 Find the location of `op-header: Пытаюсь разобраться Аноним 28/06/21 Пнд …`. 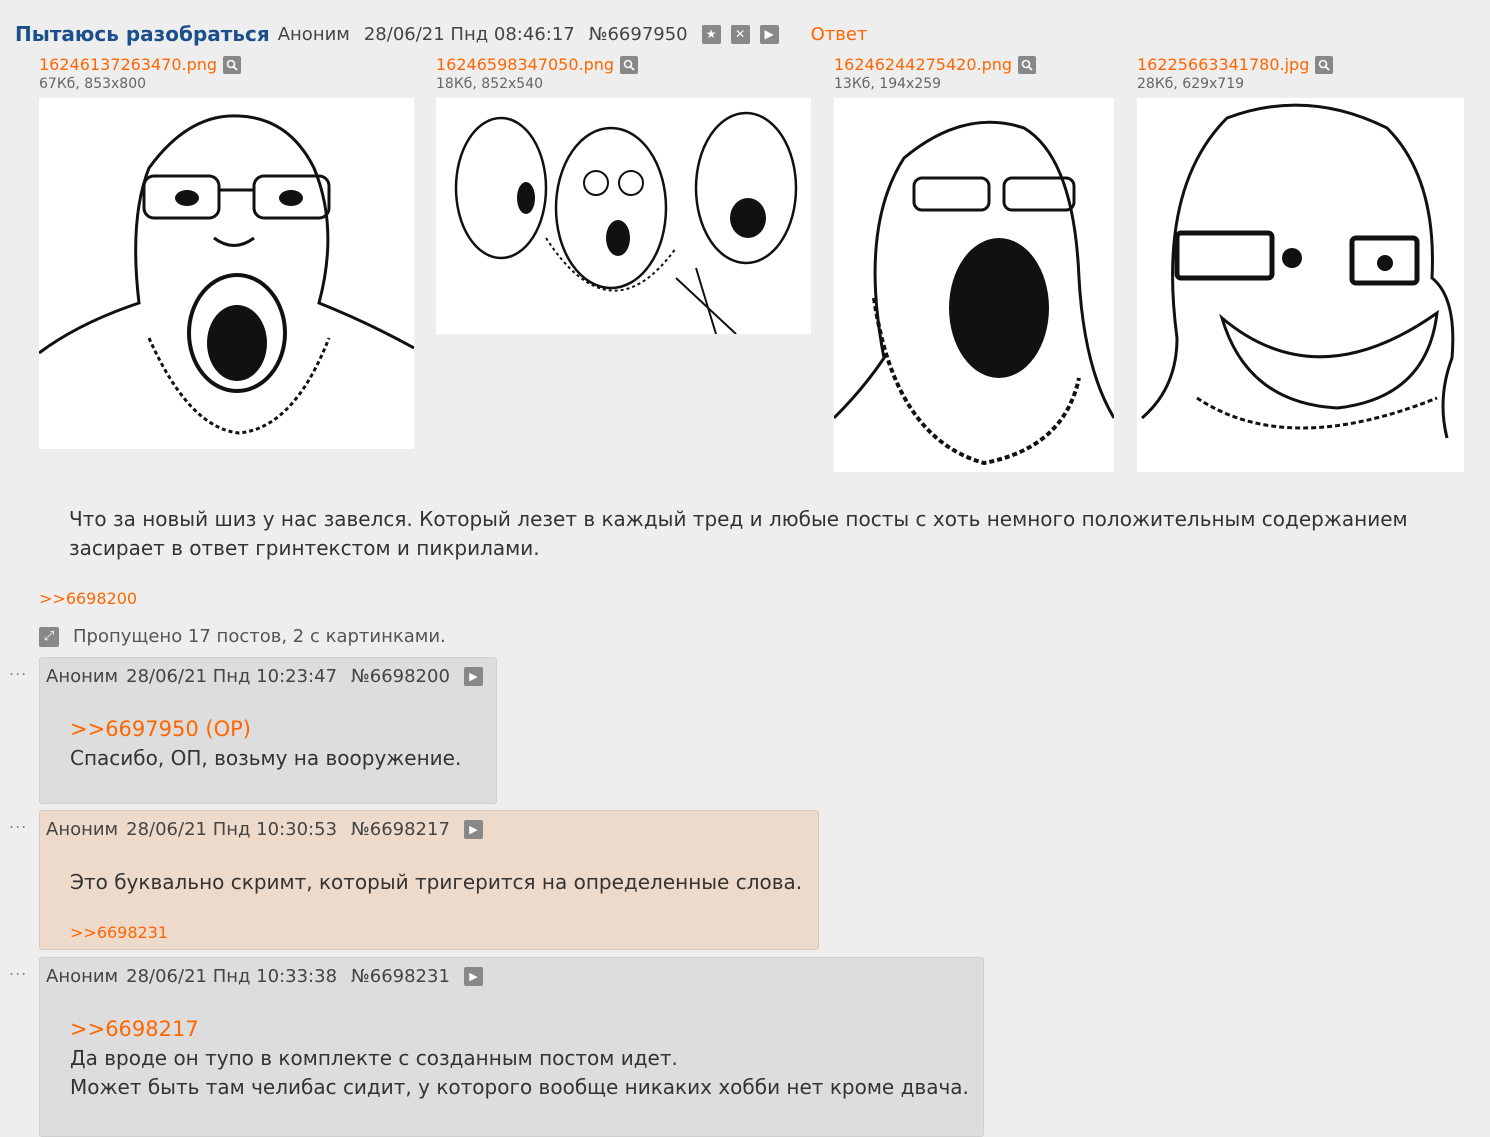

op-header: Пытаюсь разобраться Аноним 28/06/21 Пнд … is located at coordinates (441, 34).